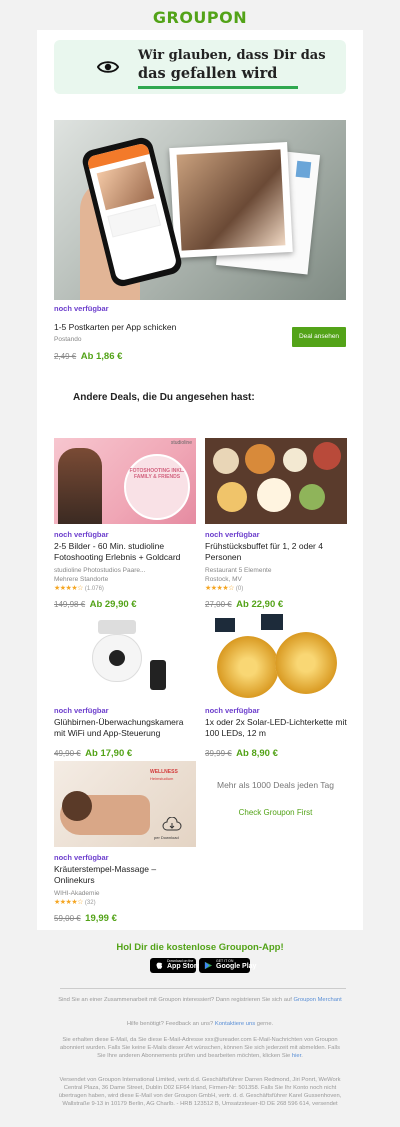 The height and width of the screenshot is (1127, 400). What do you see at coordinates (306, 663) in the screenshot?
I see `light-string` at bounding box center [306, 663].